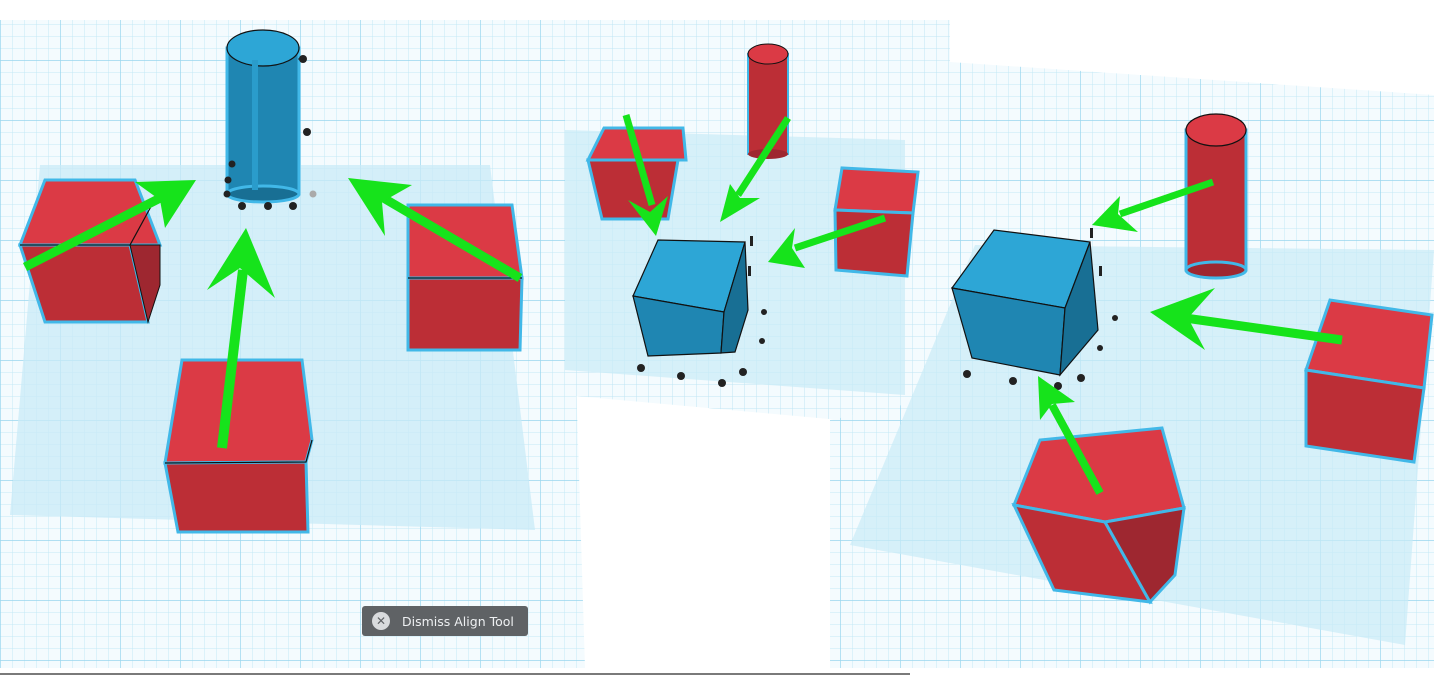 Image resolution: width=1434 pixels, height=678 pixels. What do you see at coordinates (455, 674) in the screenshot?
I see `divider` at bounding box center [455, 674].